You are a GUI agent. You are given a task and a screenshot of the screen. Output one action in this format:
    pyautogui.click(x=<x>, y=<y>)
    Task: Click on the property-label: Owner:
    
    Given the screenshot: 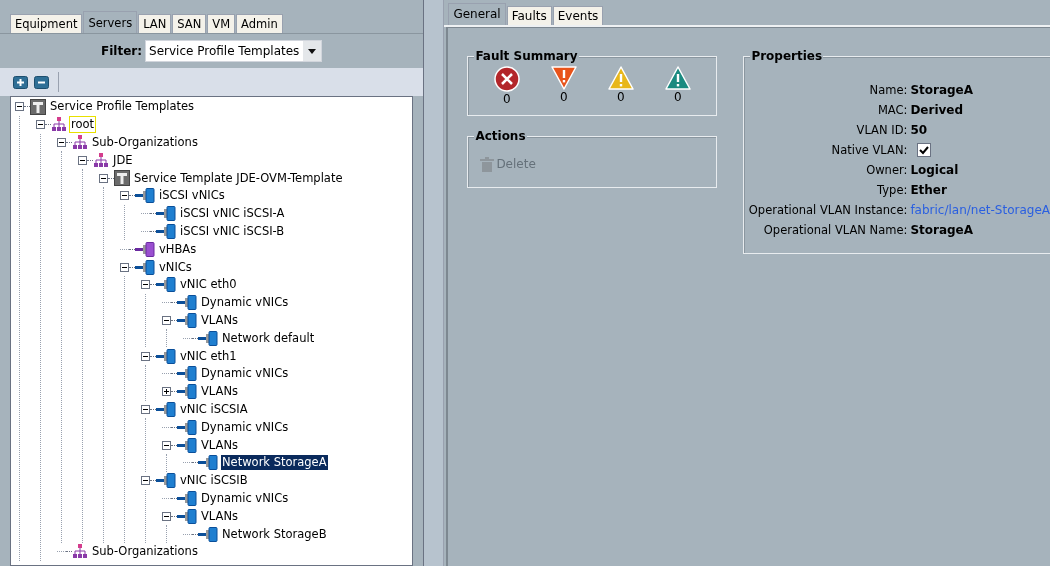 What is the action you would take?
    pyautogui.click(x=887, y=170)
    